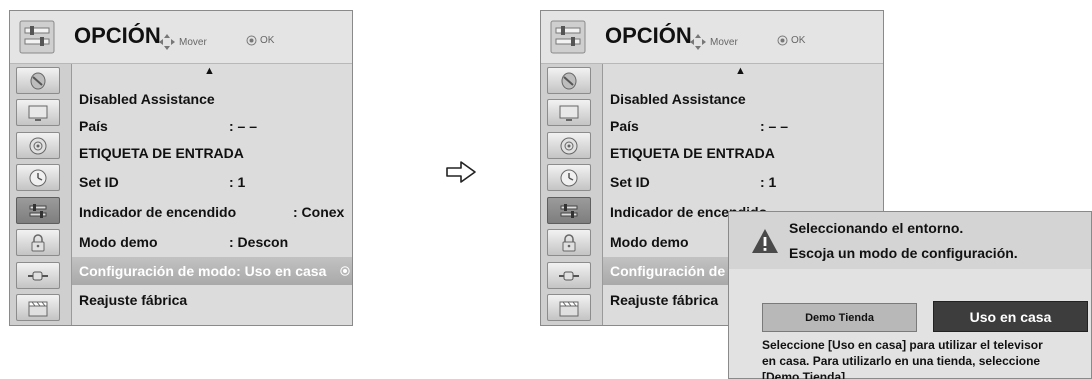  Describe the element at coordinates (805, 374) in the screenshot. I see `description-line: [Demo Tienda].` at that location.